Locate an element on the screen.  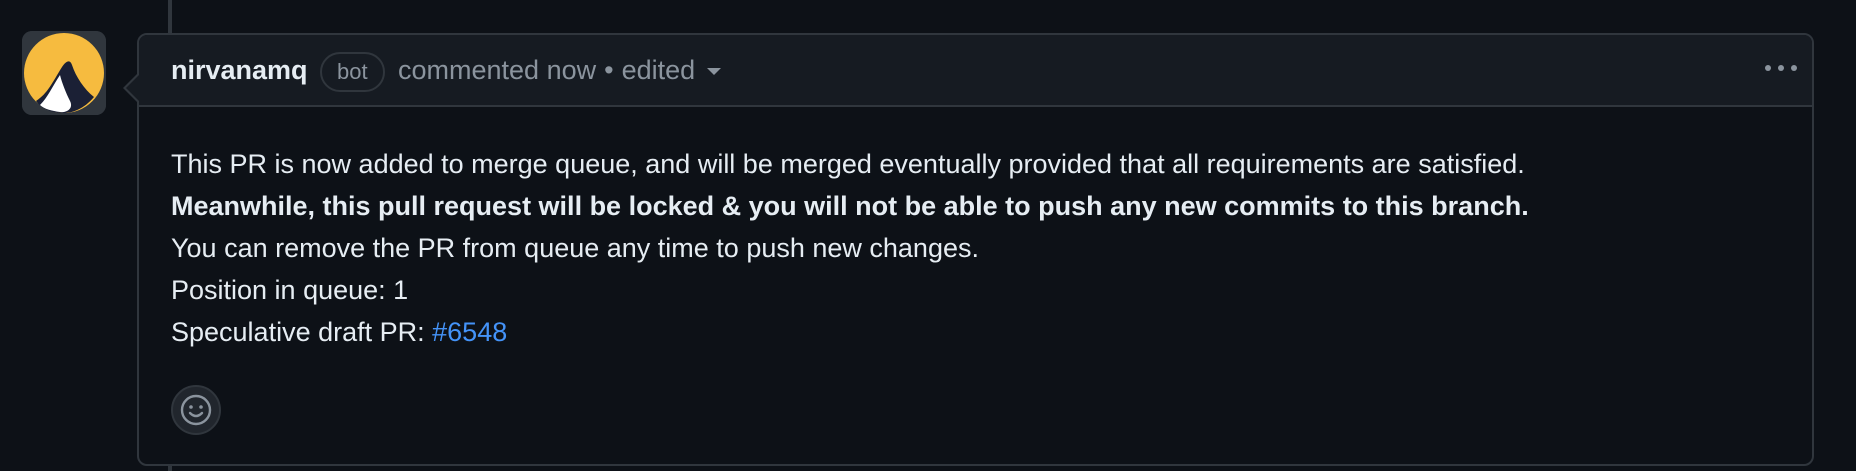
add-reaction-button is located at coordinates (196, 410).